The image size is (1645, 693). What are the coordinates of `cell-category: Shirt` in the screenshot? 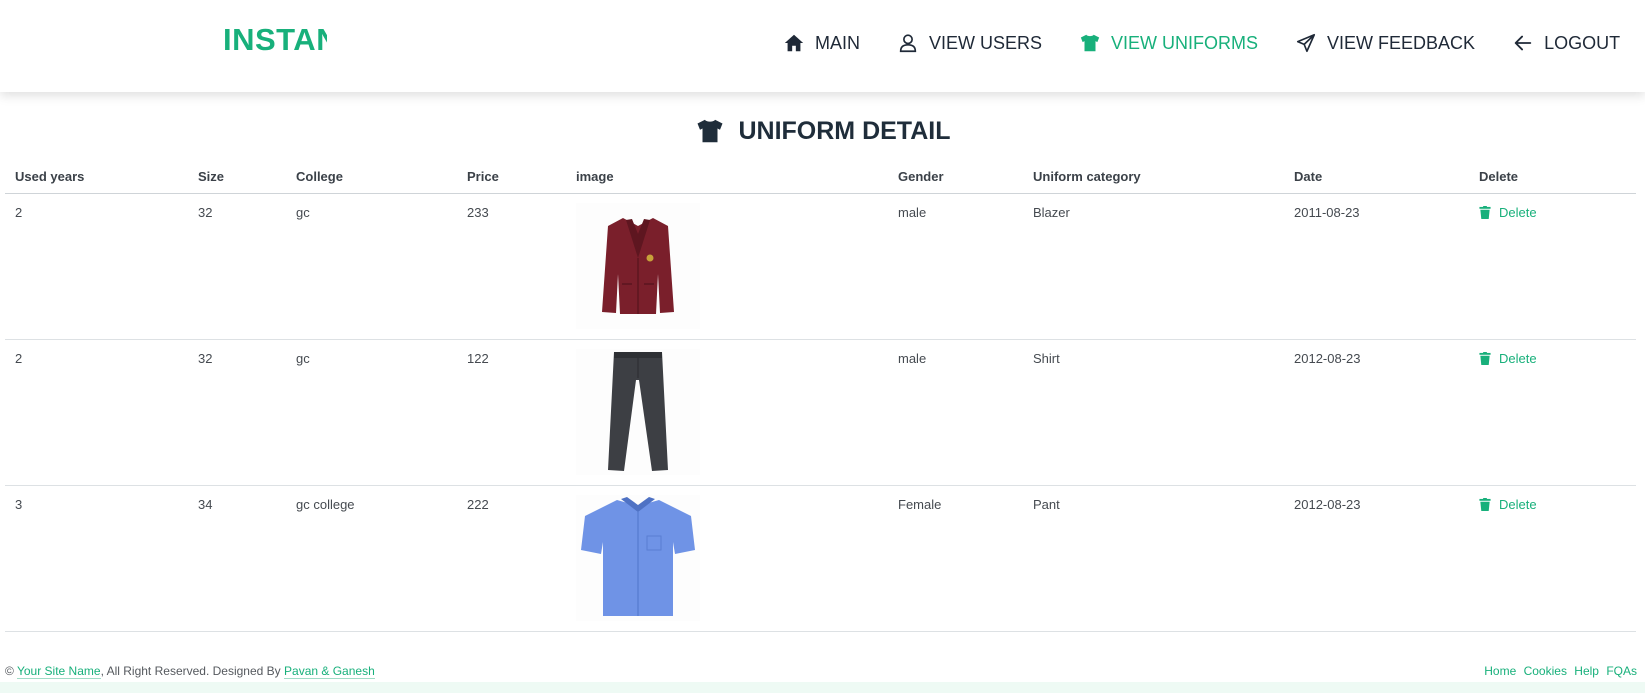 It's located at (1153, 412).